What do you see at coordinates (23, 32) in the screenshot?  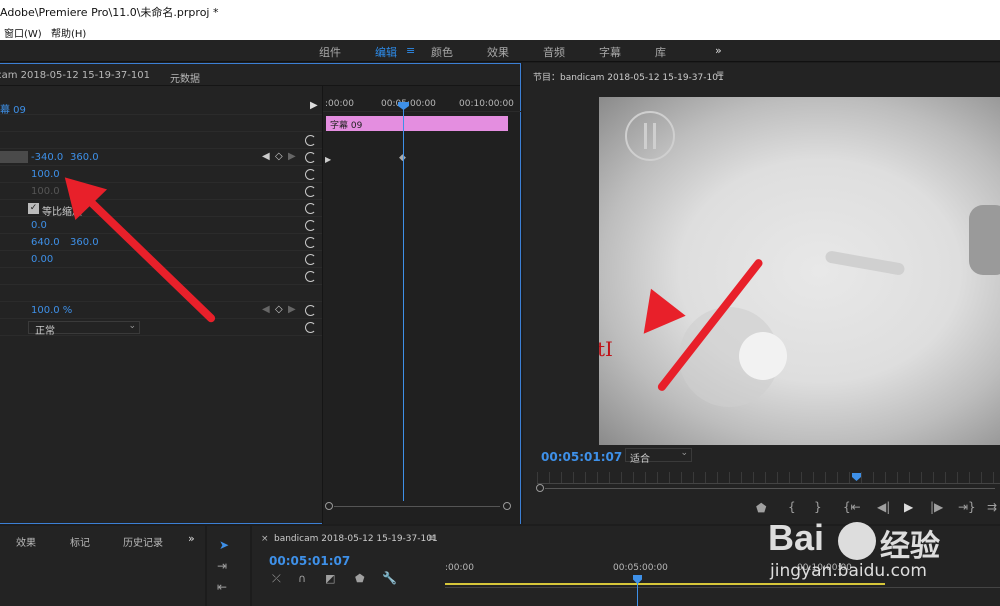 I see `menu-window: 窗口(W)` at bounding box center [23, 32].